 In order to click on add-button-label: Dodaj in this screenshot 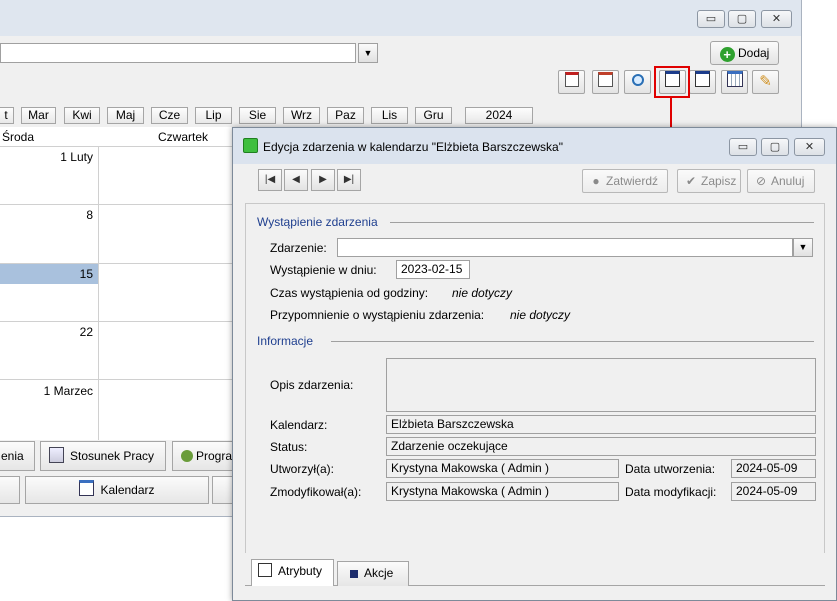, I will do `click(753, 53)`.